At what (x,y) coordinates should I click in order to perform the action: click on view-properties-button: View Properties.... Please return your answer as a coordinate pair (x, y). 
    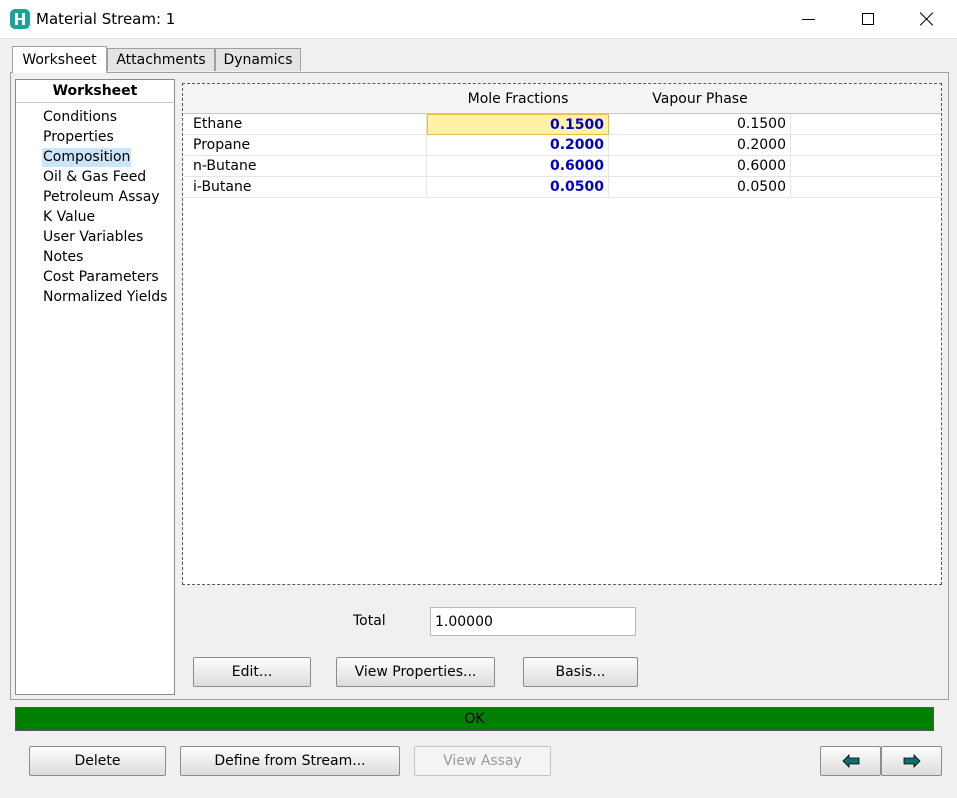
    Looking at the image, I should click on (415, 672).